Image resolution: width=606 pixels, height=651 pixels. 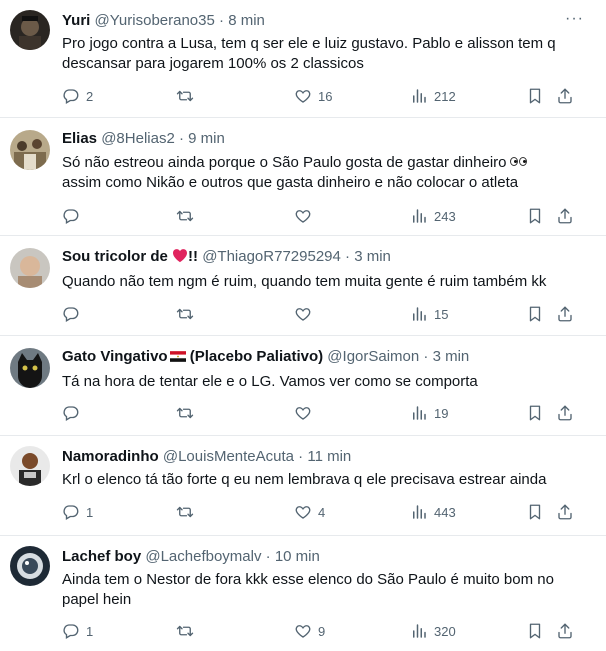 I want to click on tweet-header: Elias @8Helias2 · 9 min, so click(x=314, y=139).